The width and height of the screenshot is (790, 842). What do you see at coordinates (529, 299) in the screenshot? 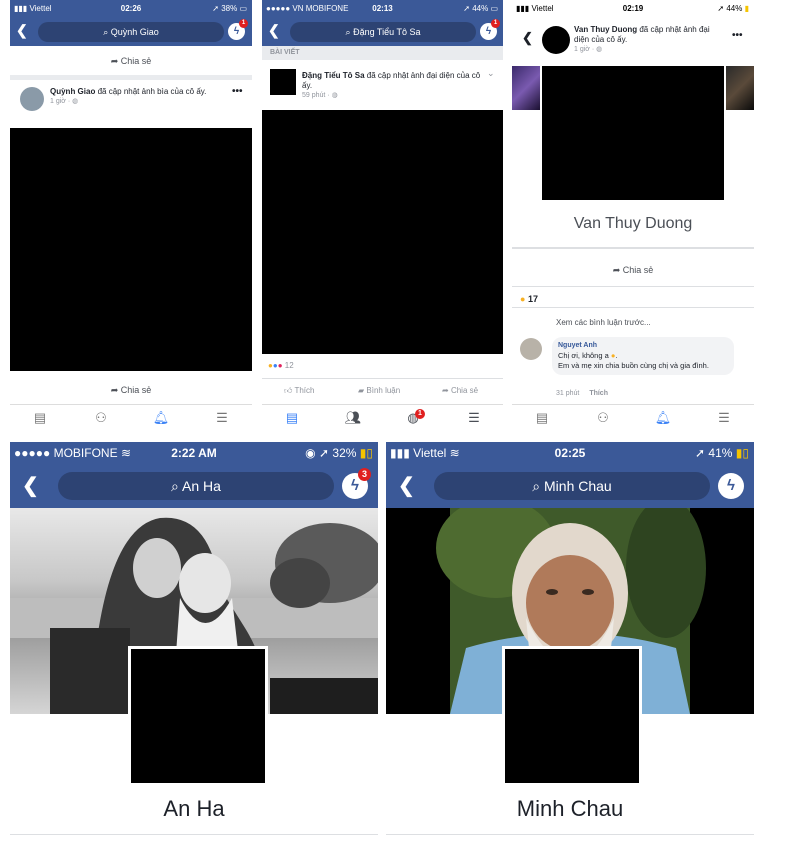
I see `reactions-row: ● 17` at bounding box center [529, 299].